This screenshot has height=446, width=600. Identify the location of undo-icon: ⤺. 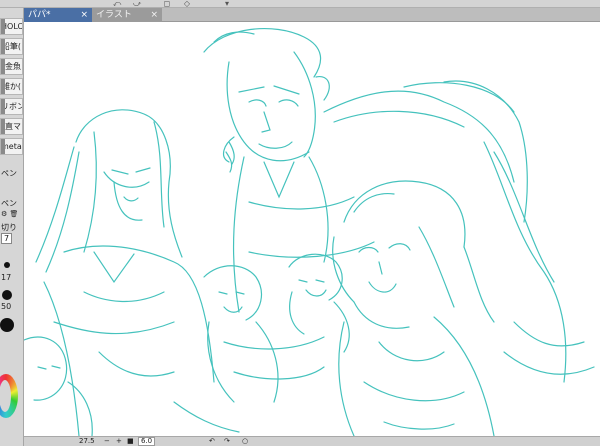
(117, 4).